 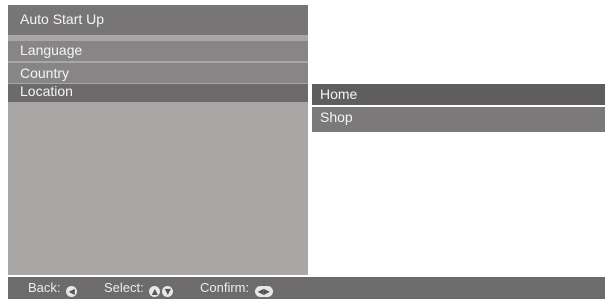 What do you see at coordinates (306, 288) in the screenshot?
I see `footer-hint-bar: Back: ◀ Select: ▲ ▼ Confirm: ◀▶` at bounding box center [306, 288].